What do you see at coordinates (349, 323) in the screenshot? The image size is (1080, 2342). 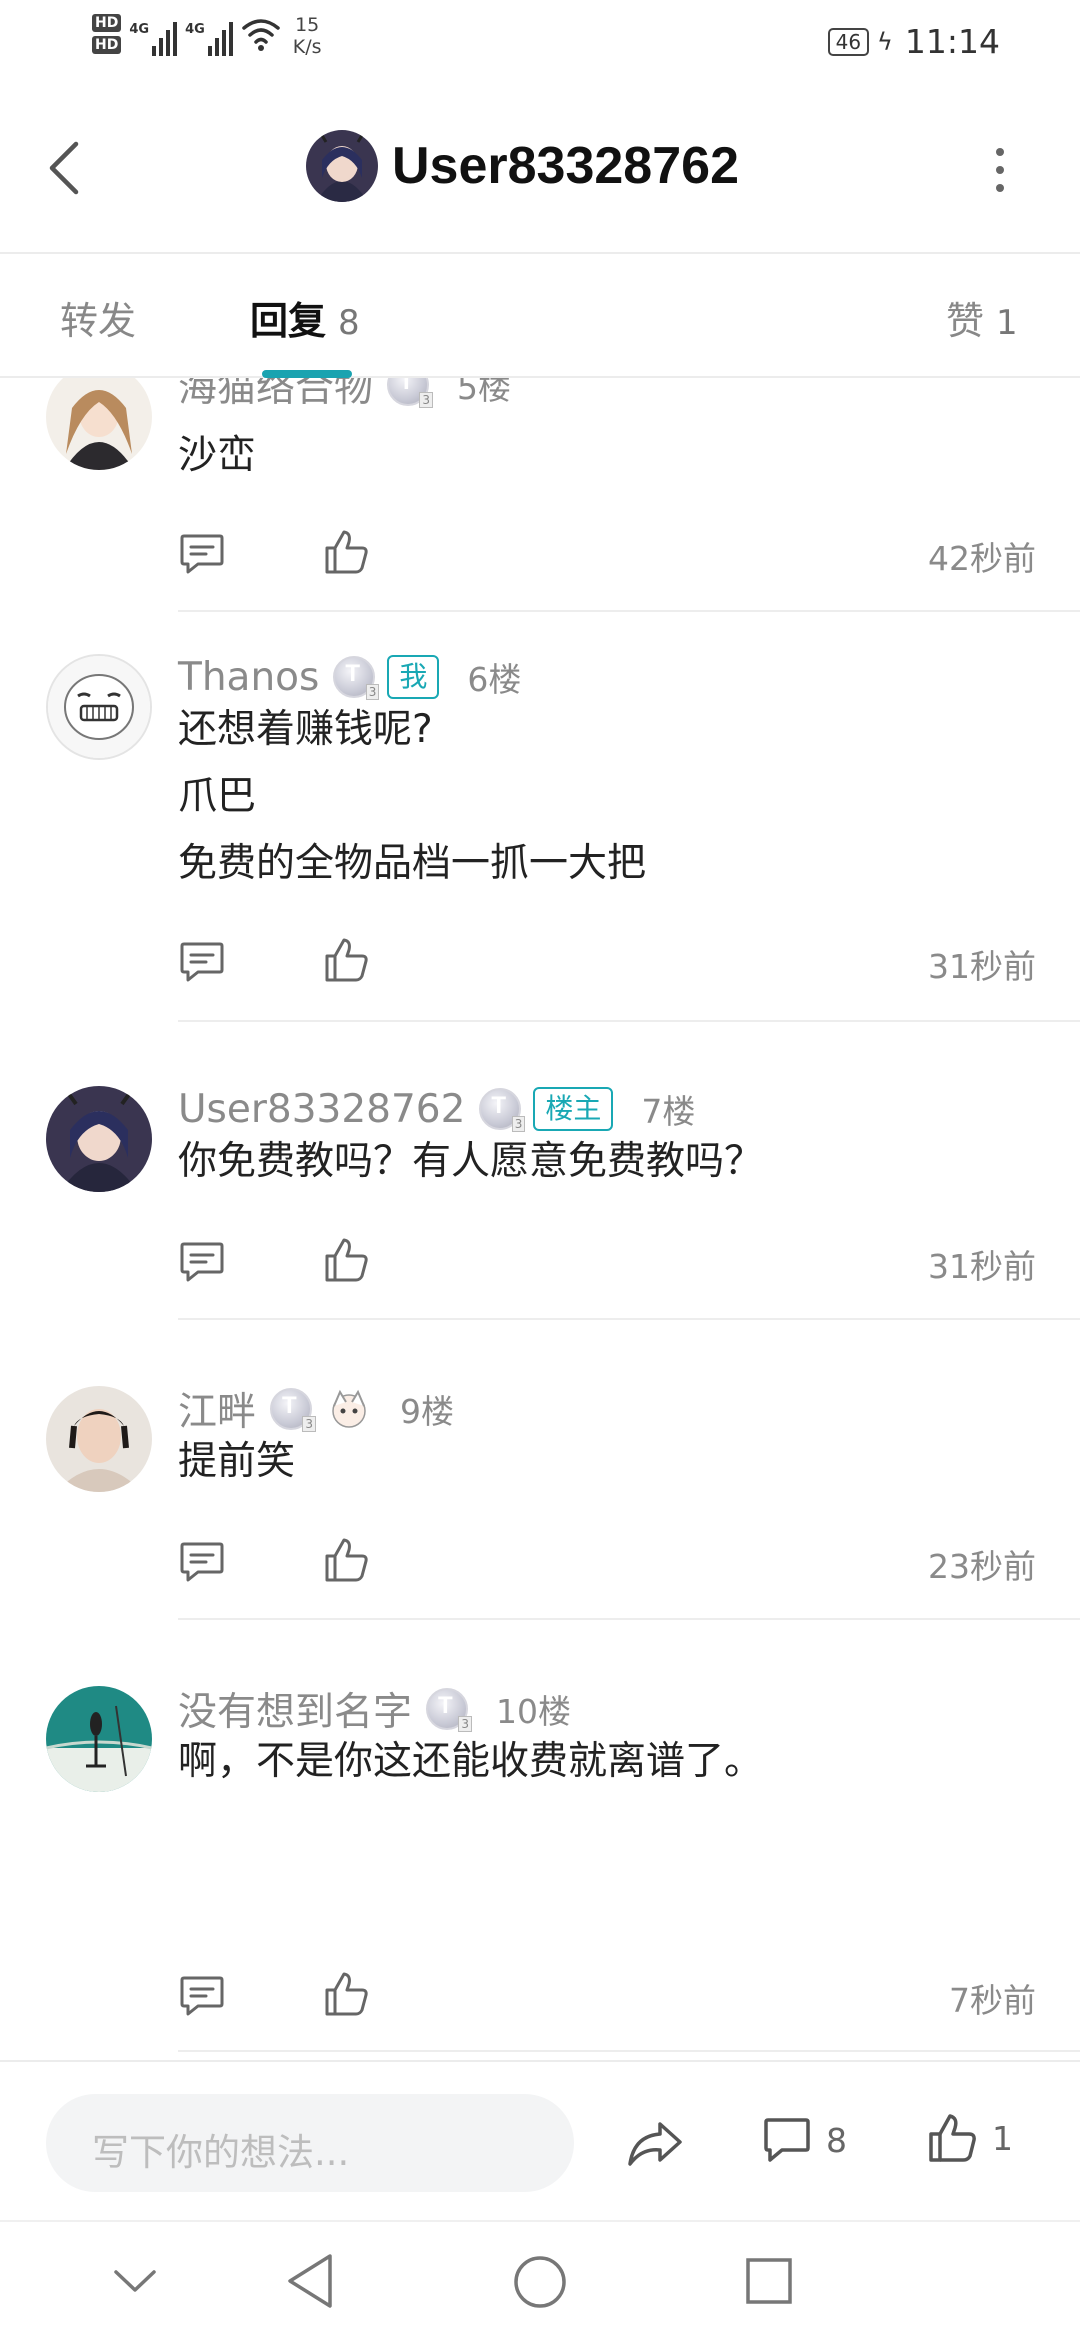 I see `tab-replies-count: 8` at bounding box center [349, 323].